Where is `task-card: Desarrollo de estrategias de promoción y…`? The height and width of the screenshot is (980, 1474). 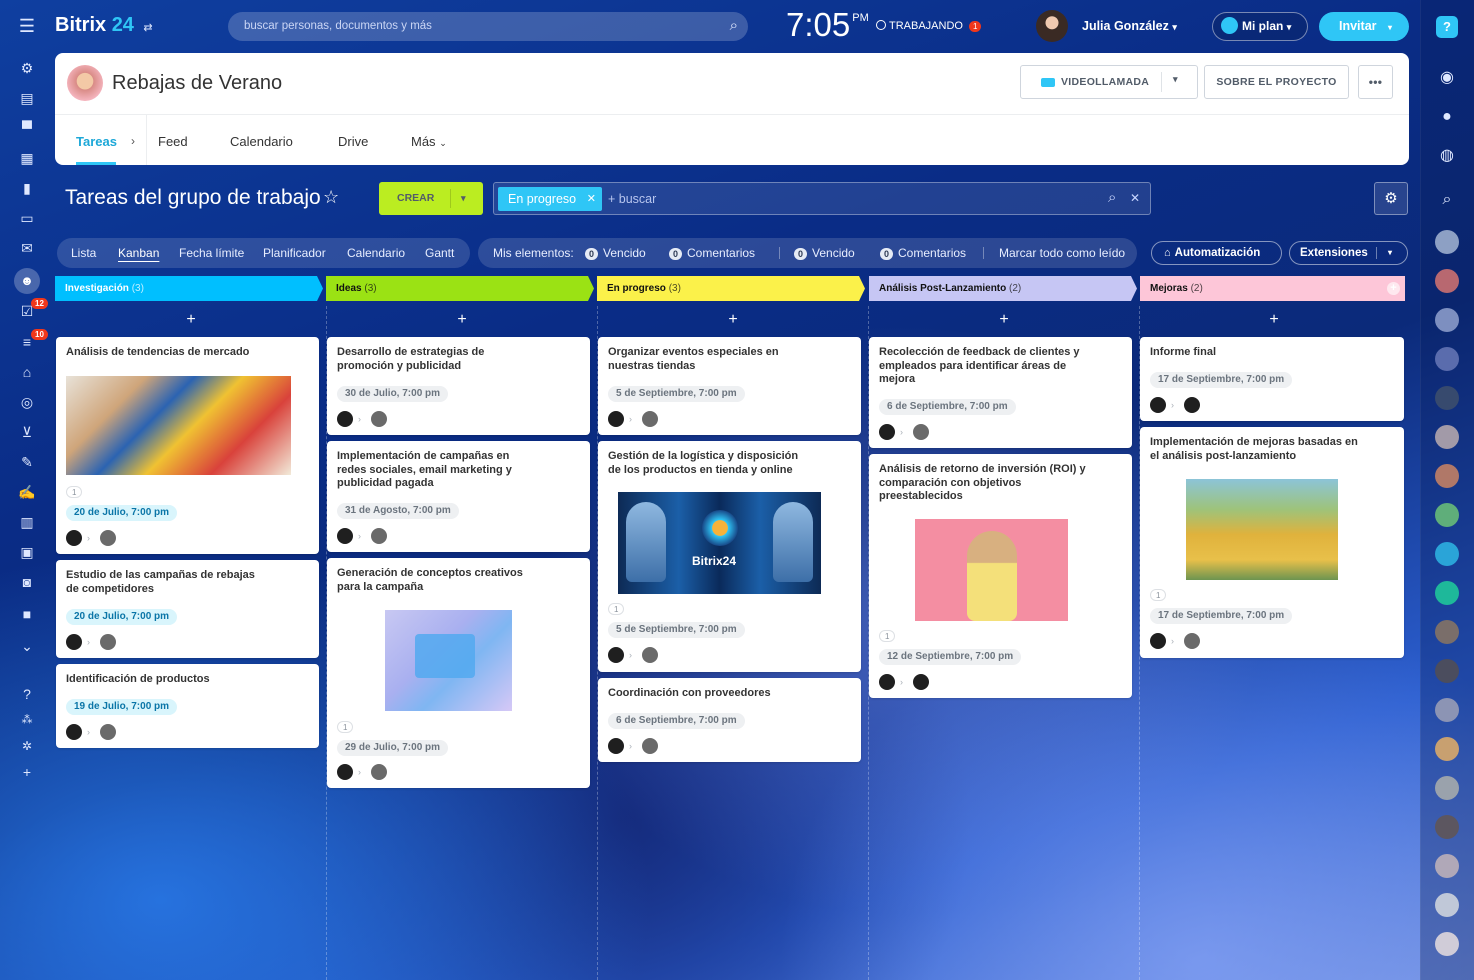 task-card: Desarrollo de estrategias de promoción y… is located at coordinates (458, 386).